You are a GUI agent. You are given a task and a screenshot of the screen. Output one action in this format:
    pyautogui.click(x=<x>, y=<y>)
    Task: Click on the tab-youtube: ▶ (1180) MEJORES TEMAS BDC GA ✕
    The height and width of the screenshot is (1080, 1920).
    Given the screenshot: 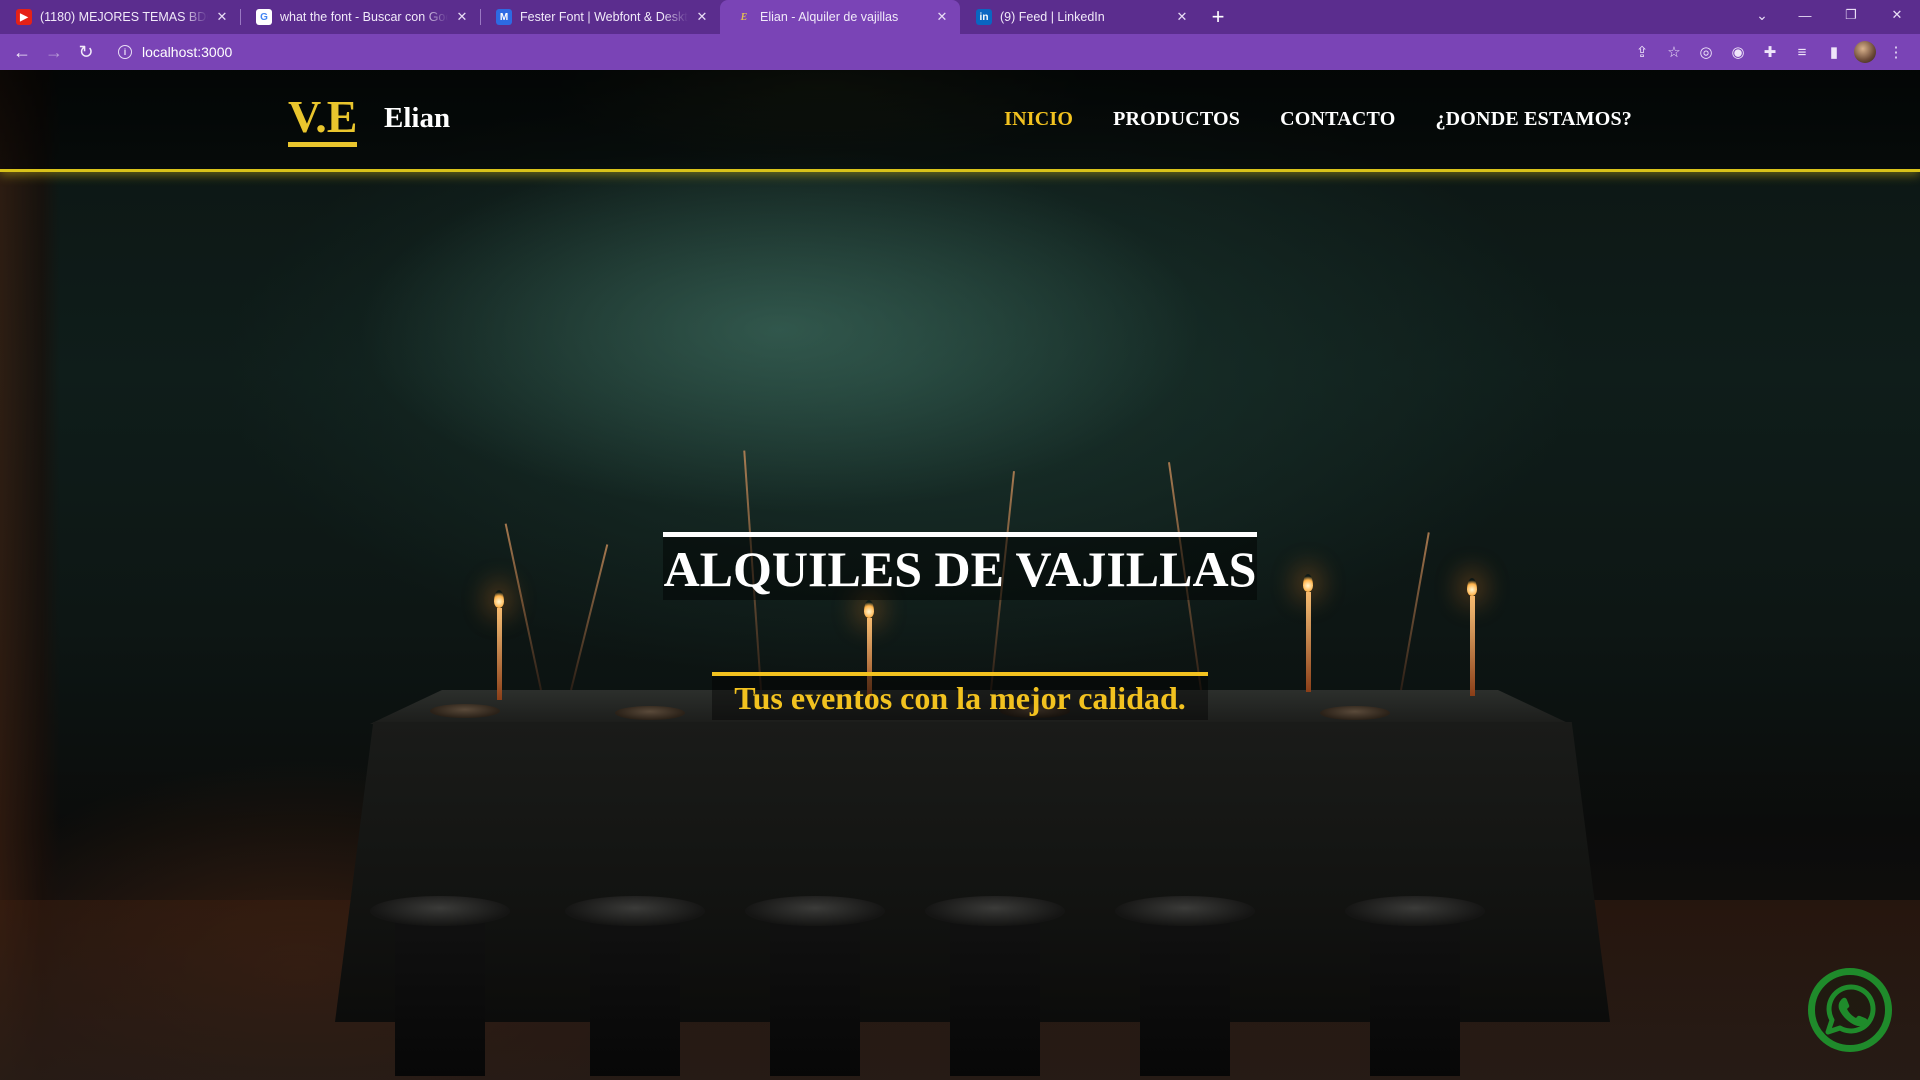 What is the action you would take?
    pyautogui.click(x=120, y=17)
    